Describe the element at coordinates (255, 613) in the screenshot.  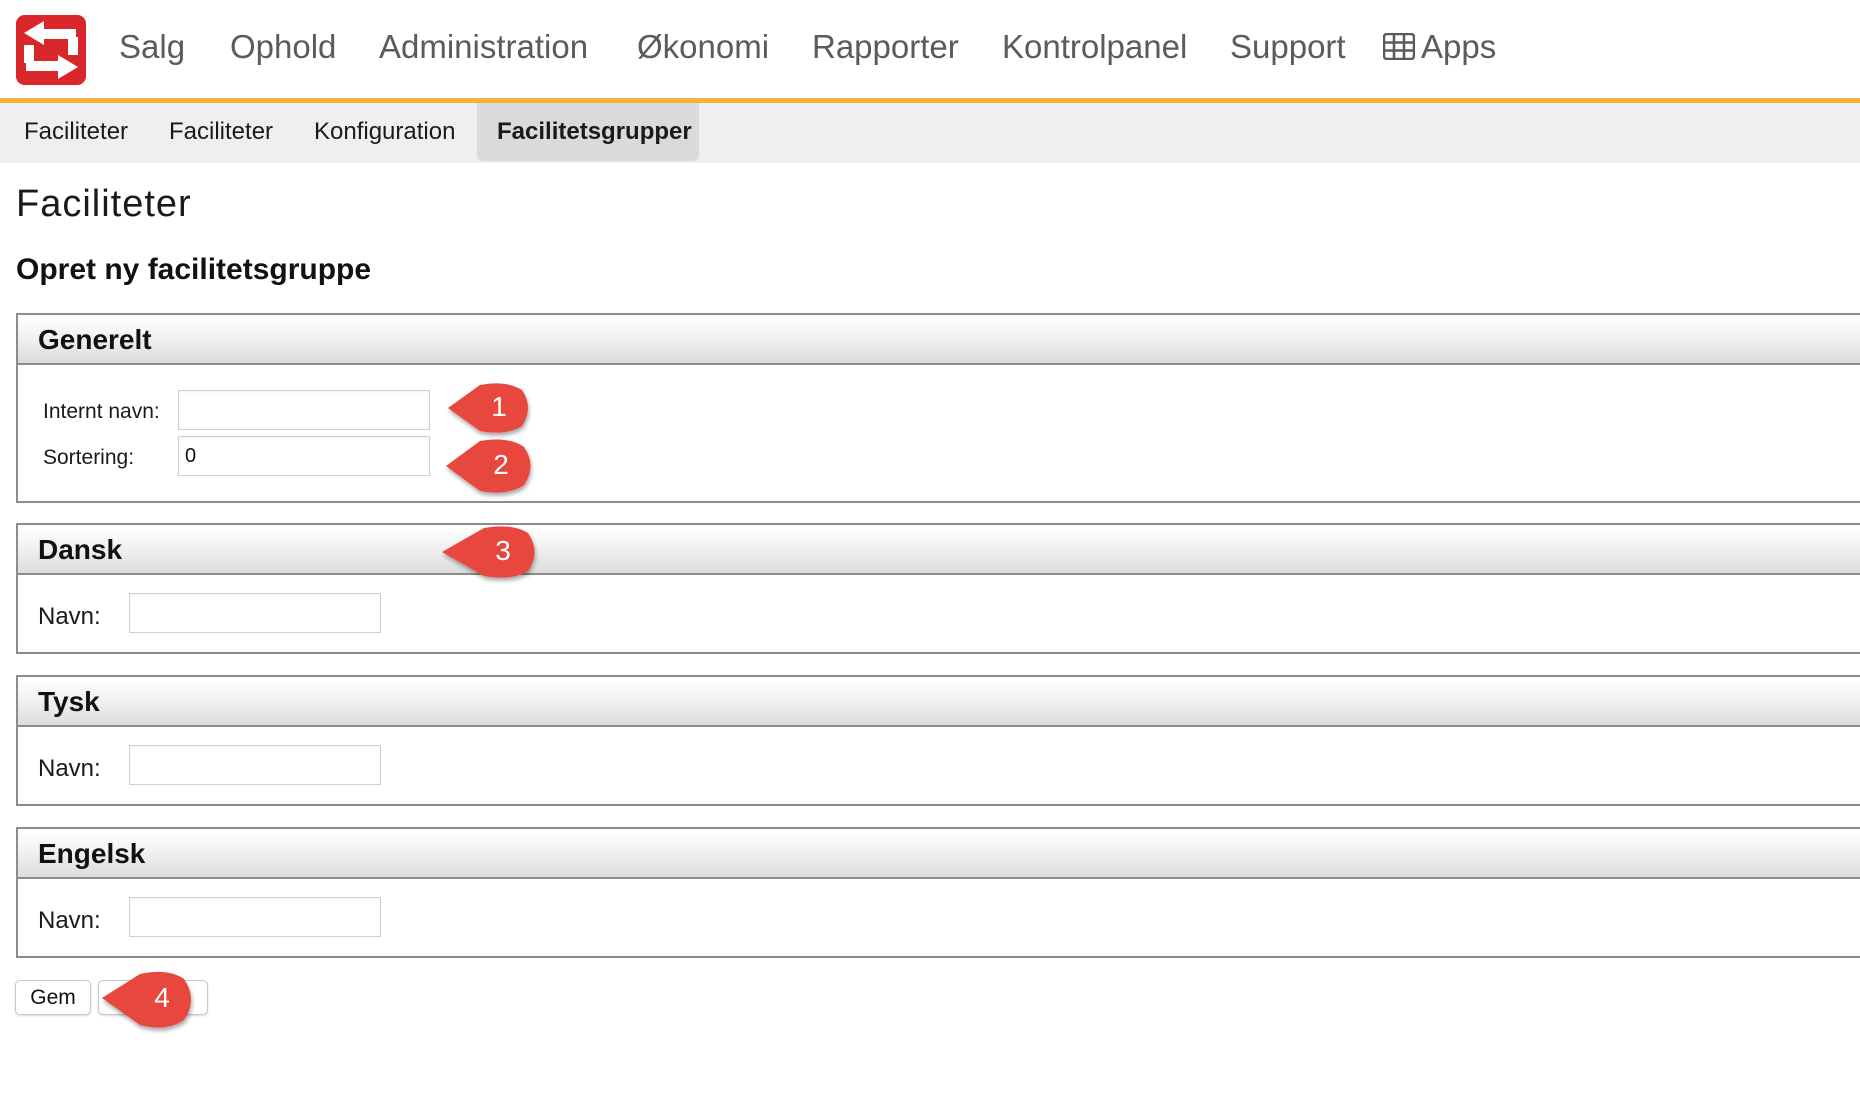
I see `danish-name-input` at that location.